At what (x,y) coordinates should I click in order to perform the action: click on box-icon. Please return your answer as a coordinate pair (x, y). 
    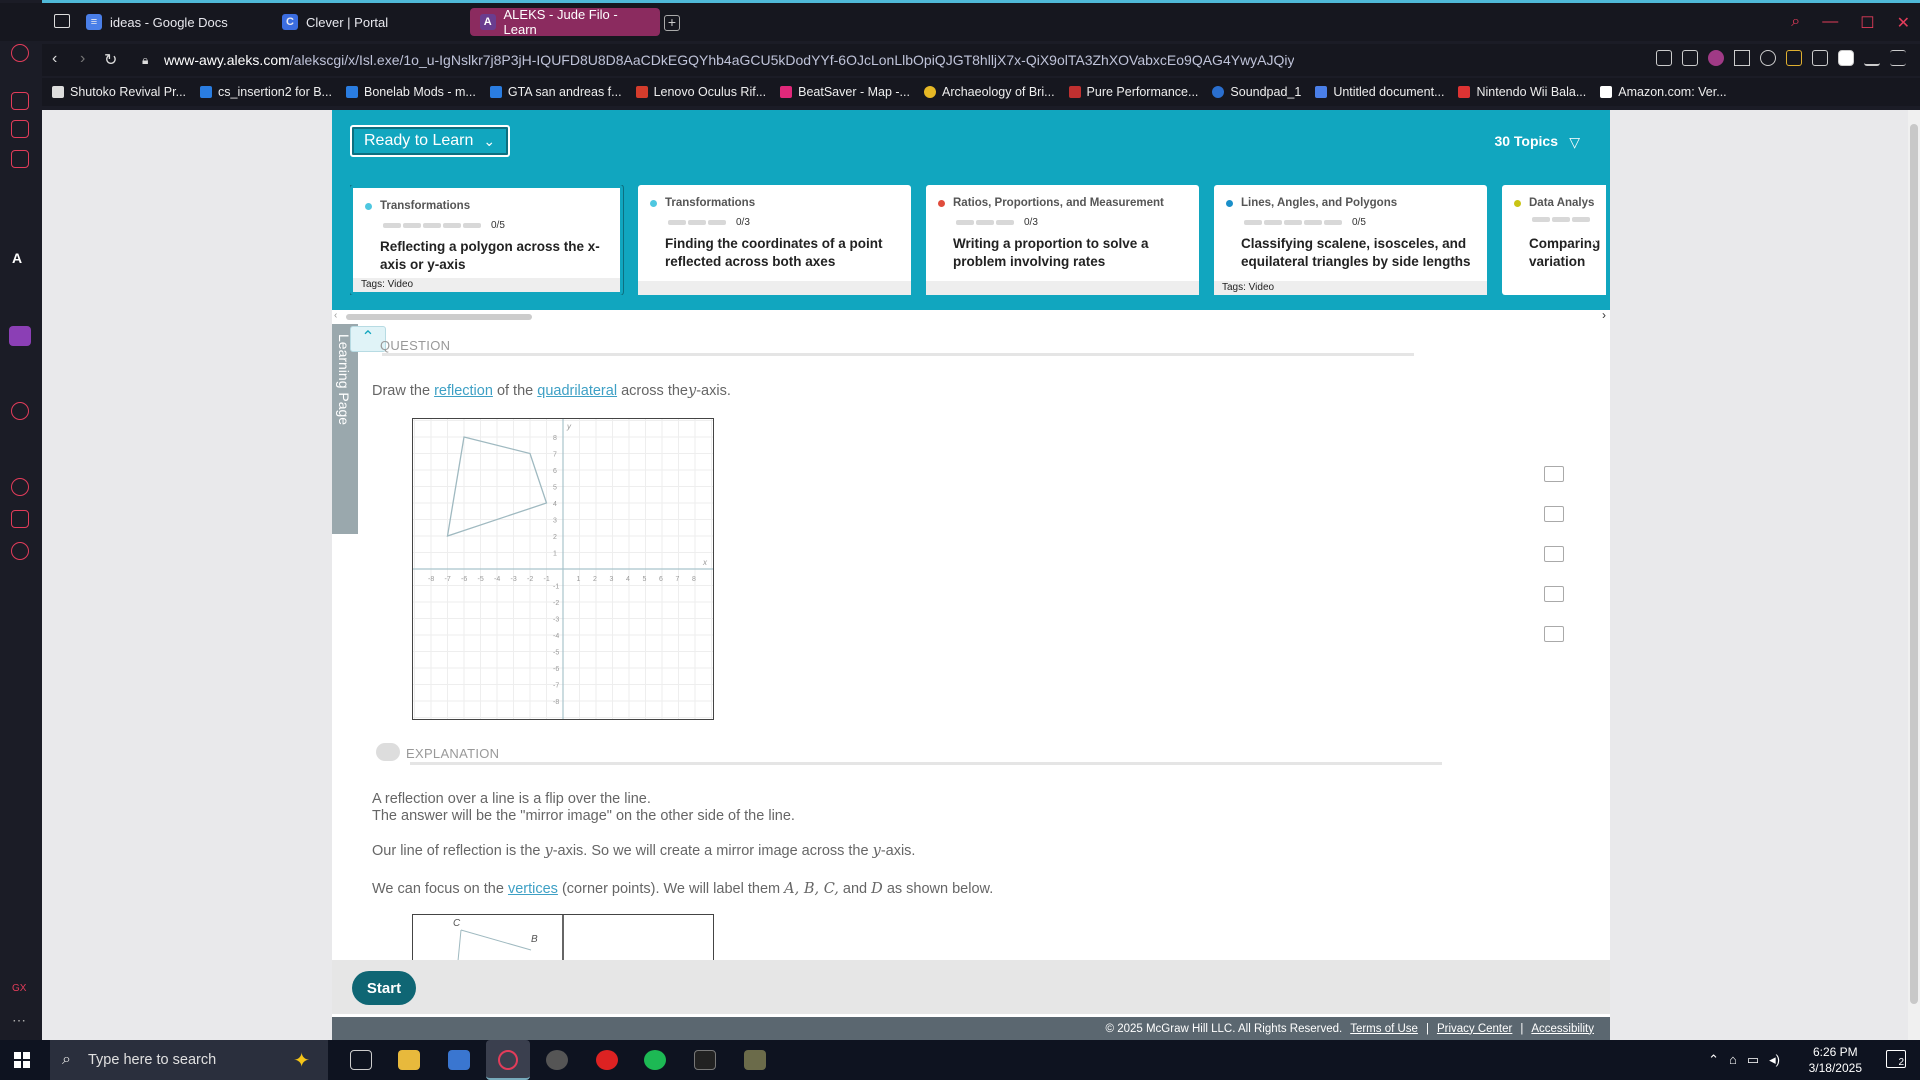
    Looking at the image, I should click on (1820, 58).